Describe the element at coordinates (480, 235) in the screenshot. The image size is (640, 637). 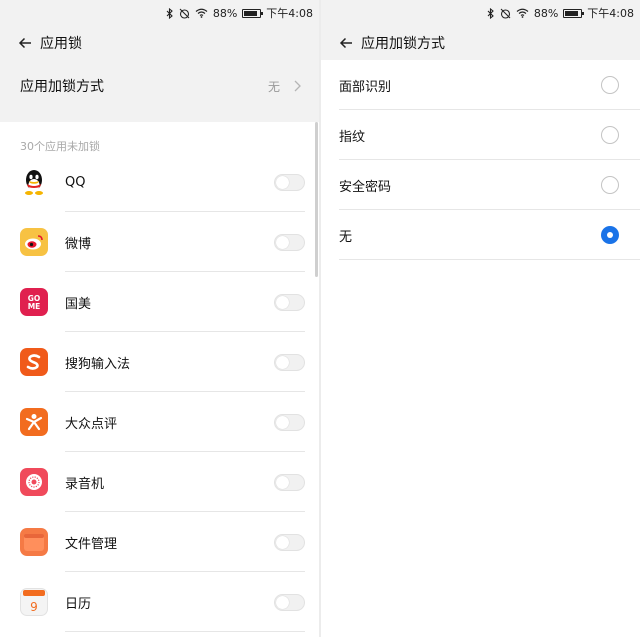
I see `option-none: 无` at that location.